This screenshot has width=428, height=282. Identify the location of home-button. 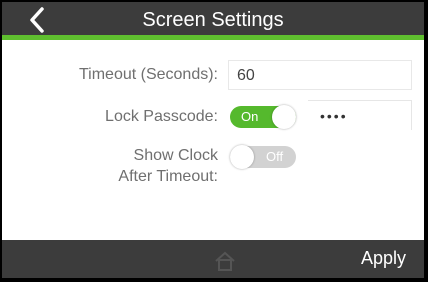
(225, 261).